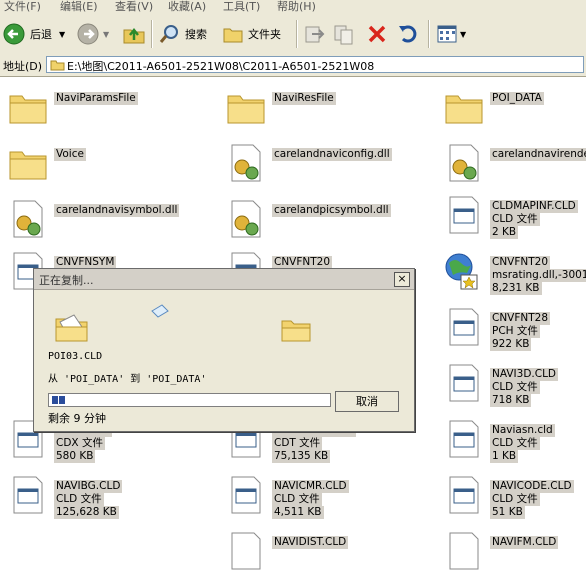  What do you see at coordinates (504, 232) in the screenshot?
I see `file-size: 2 KB` at bounding box center [504, 232].